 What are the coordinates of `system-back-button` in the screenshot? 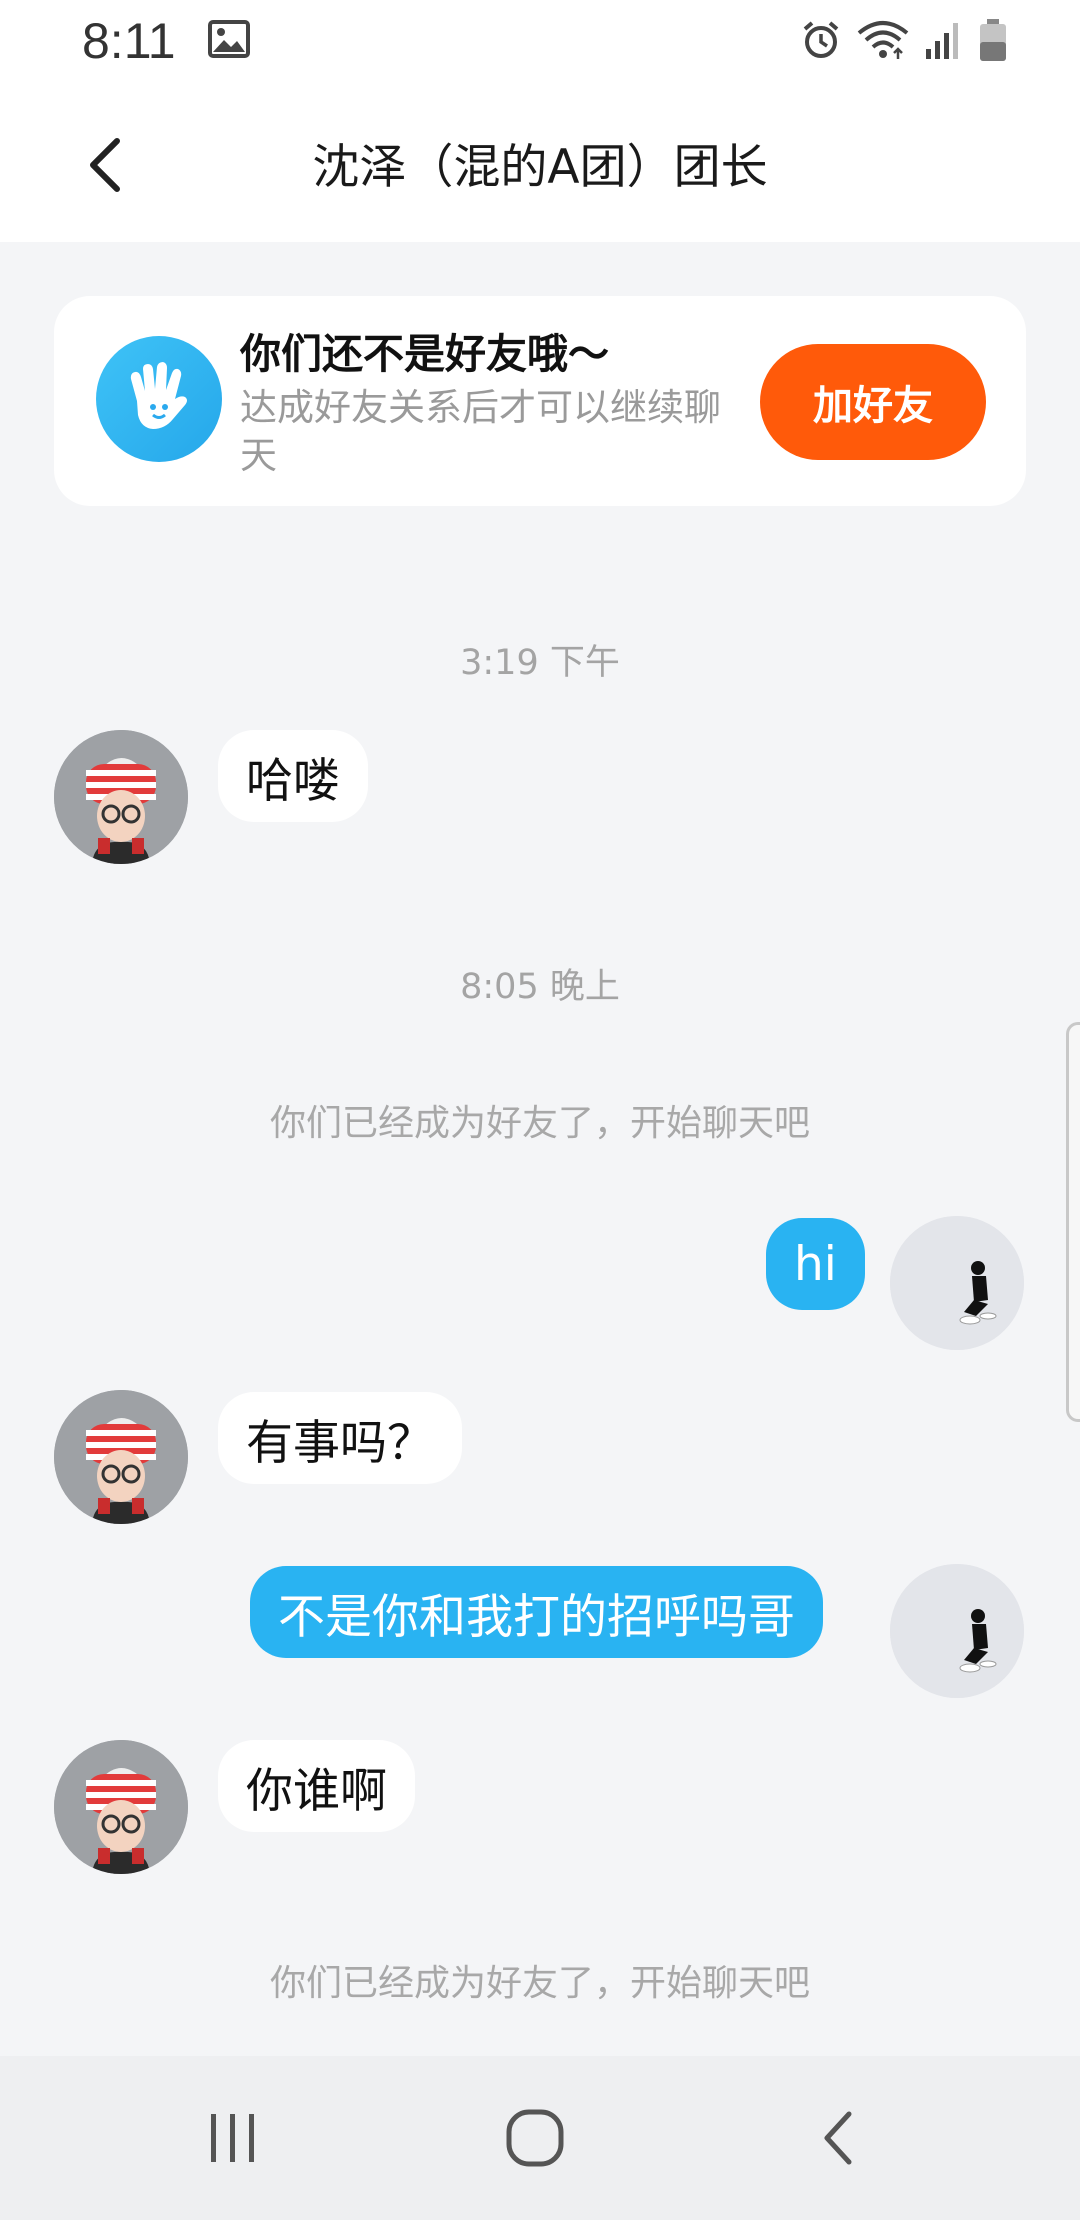 It's located at (839, 2138).